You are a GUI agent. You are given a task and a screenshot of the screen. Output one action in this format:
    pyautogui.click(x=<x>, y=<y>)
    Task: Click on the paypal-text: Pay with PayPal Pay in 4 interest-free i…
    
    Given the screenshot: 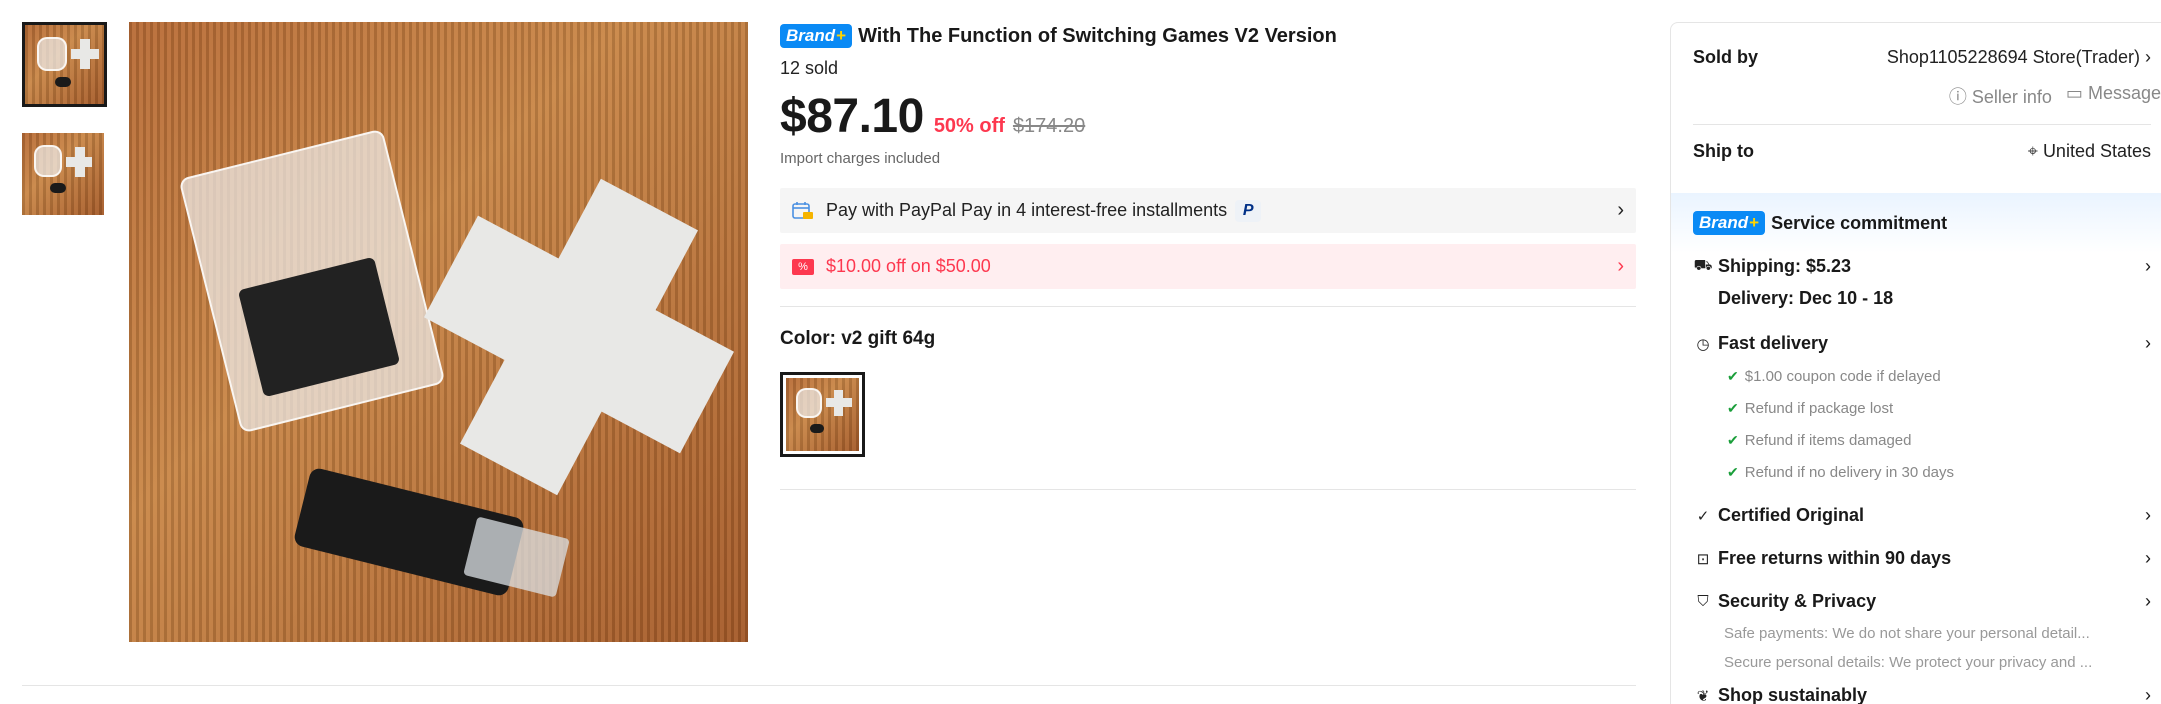 What is the action you would take?
    pyautogui.click(x=1027, y=210)
    